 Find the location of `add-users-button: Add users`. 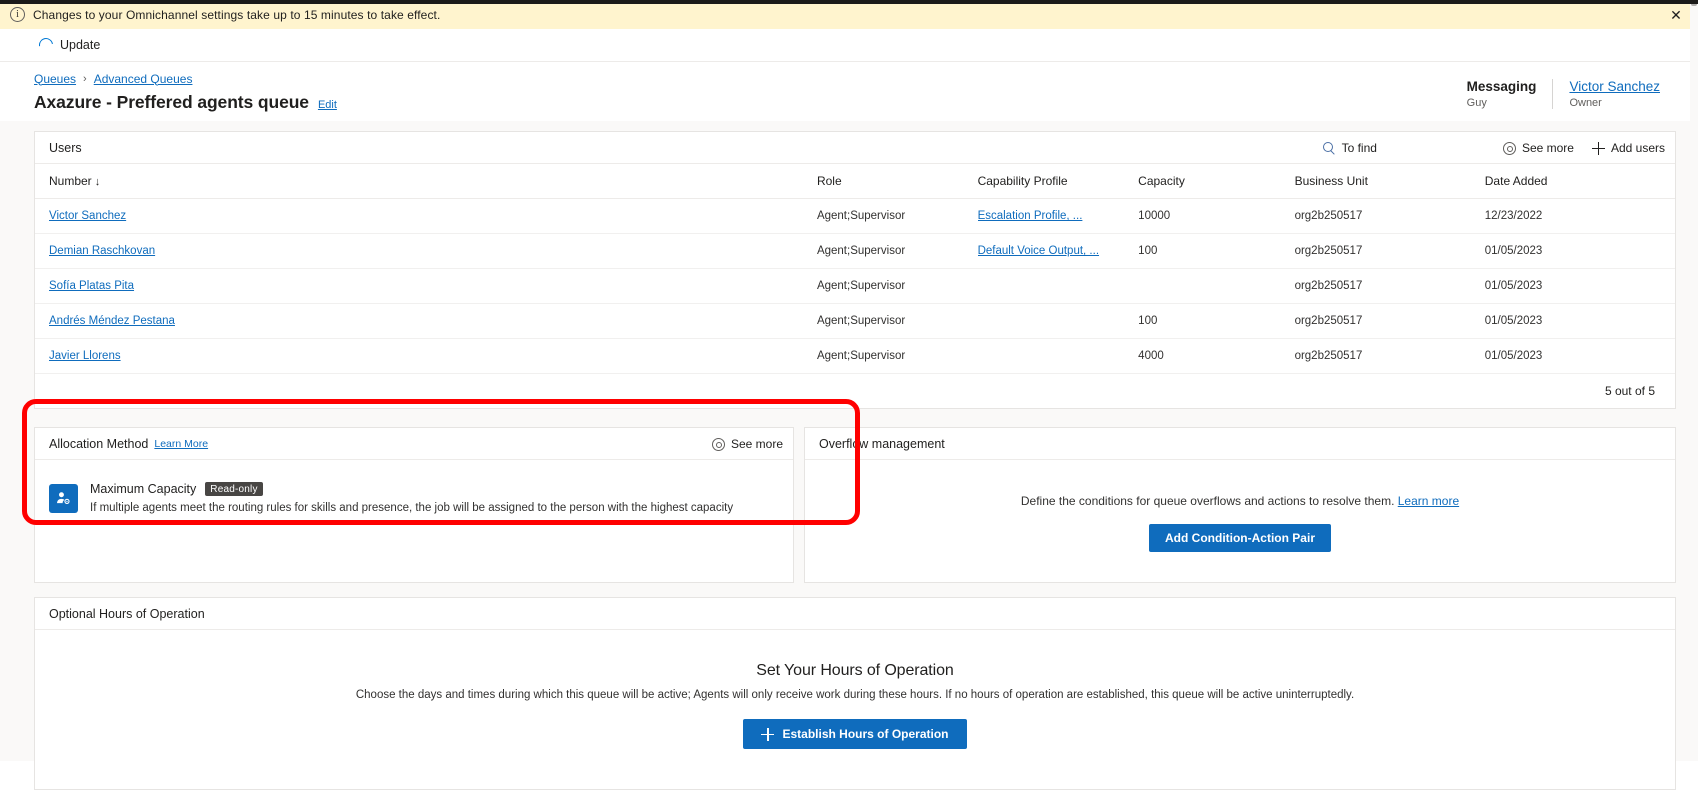

add-users-button: Add users is located at coordinates (1628, 148).